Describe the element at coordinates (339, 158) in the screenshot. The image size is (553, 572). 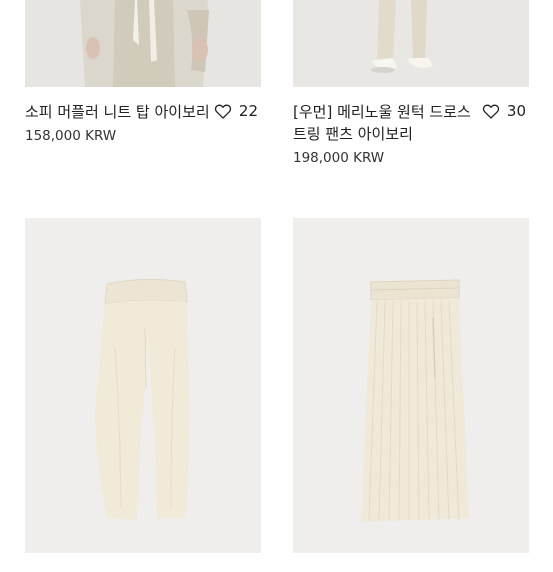
I see `product-price: 198,000 KRW` at that location.